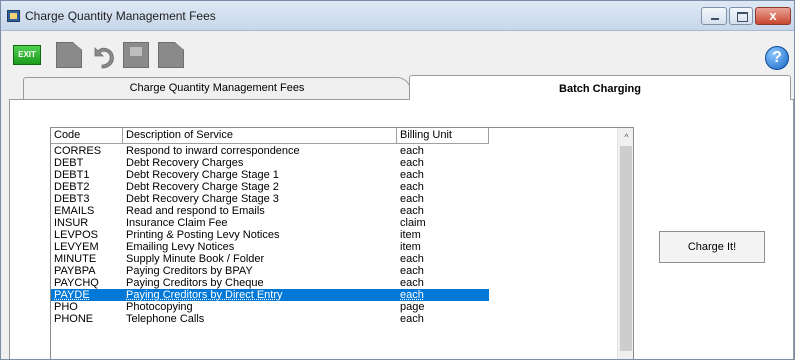 The image size is (795, 360). I want to click on table-row: MINUTE Supply Minute Book / Folder each, so click(334, 259).